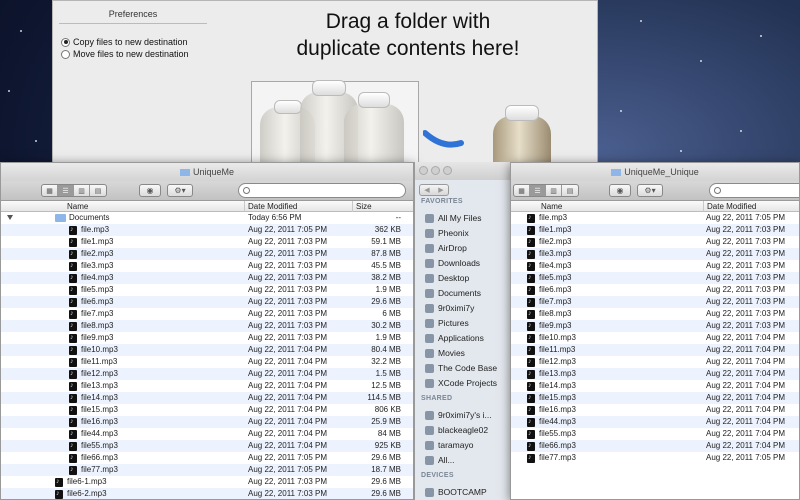  I want to click on table-row: file66.mp3 Aug 22, 2011 7:04 PM, so click(655, 446).